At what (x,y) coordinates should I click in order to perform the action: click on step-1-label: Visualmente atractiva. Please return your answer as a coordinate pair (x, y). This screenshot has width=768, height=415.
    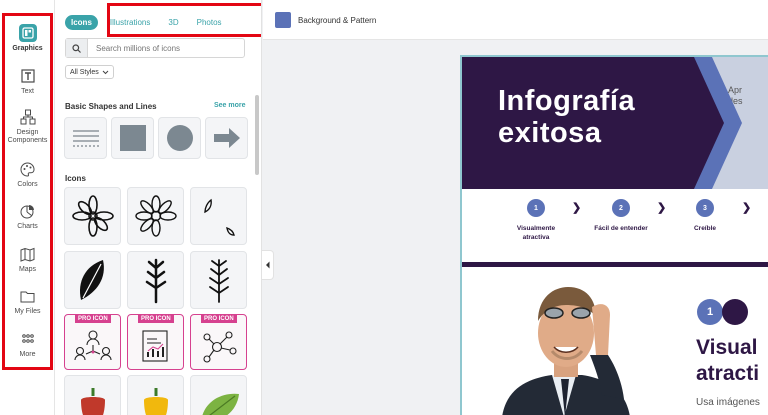
    Looking at the image, I should click on (536, 233).